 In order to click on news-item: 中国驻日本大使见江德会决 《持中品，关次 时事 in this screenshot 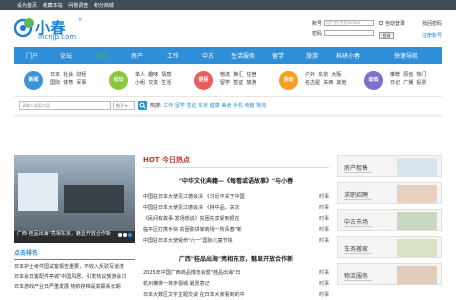, I will do `click(236, 209)`.